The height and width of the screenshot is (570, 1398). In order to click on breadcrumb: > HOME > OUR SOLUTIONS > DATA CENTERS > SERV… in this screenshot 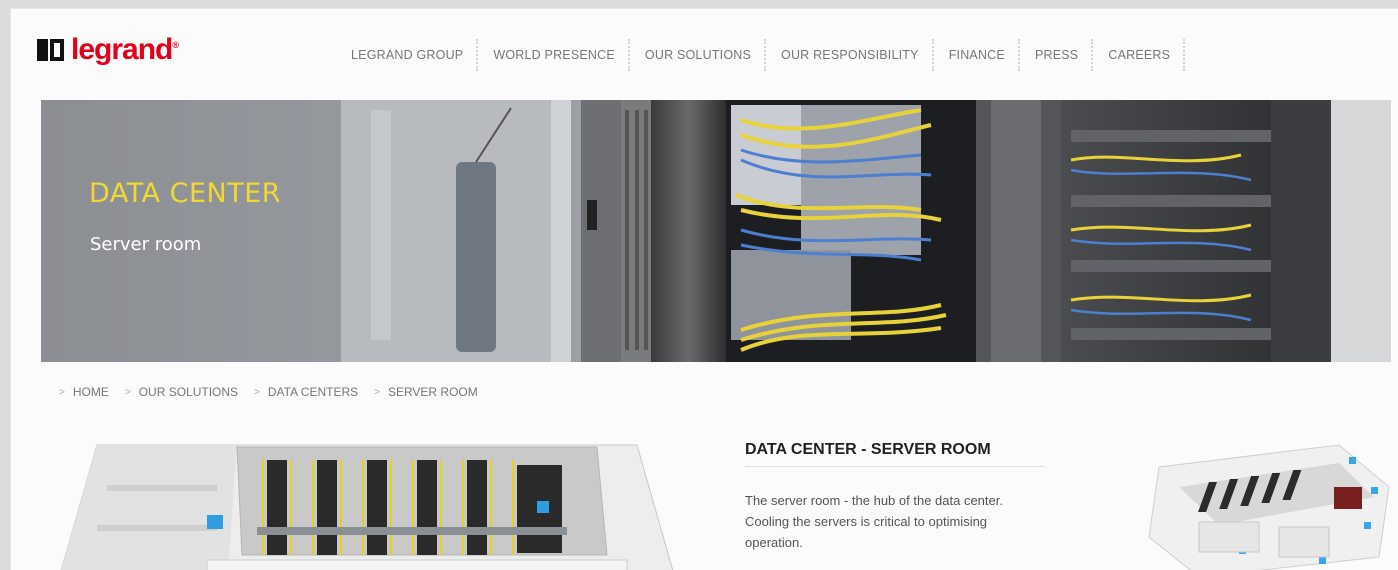, I will do `click(276, 392)`.